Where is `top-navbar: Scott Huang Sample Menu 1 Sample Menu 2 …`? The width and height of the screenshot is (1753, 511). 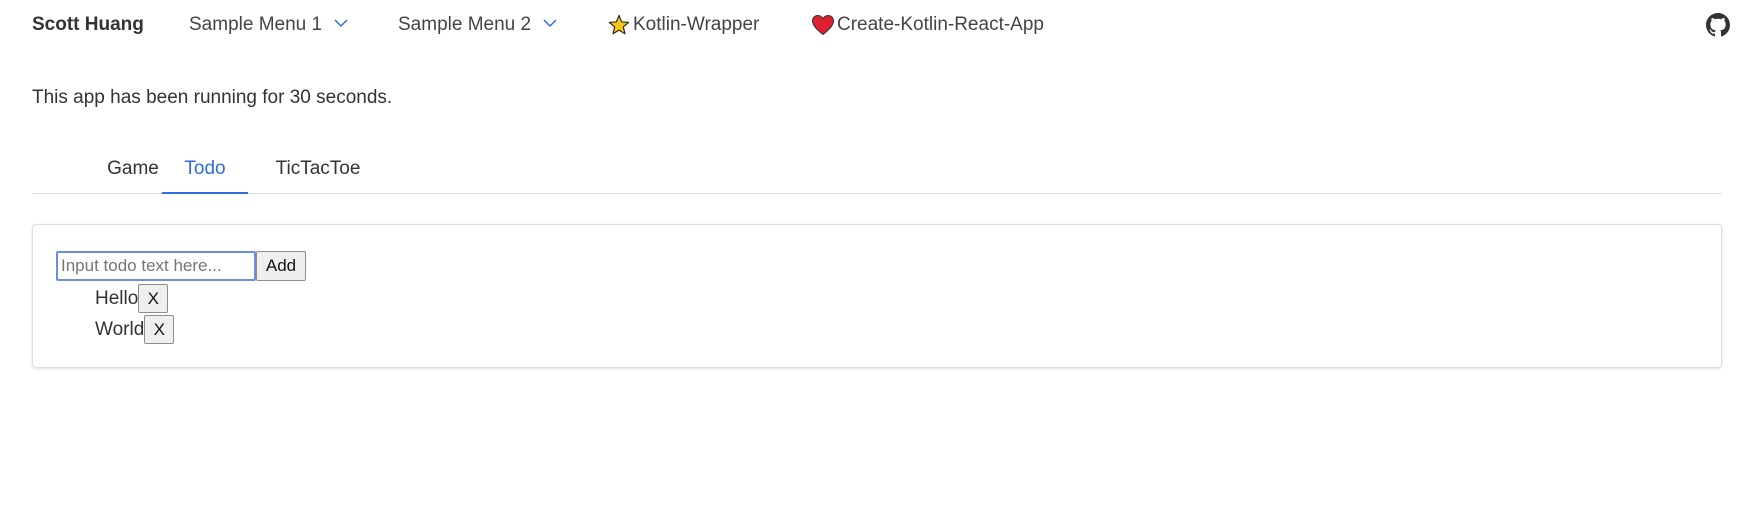 top-navbar: Scott Huang Sample Menu 1 Sample Menu 2 … is located at coordinates (876, 26).